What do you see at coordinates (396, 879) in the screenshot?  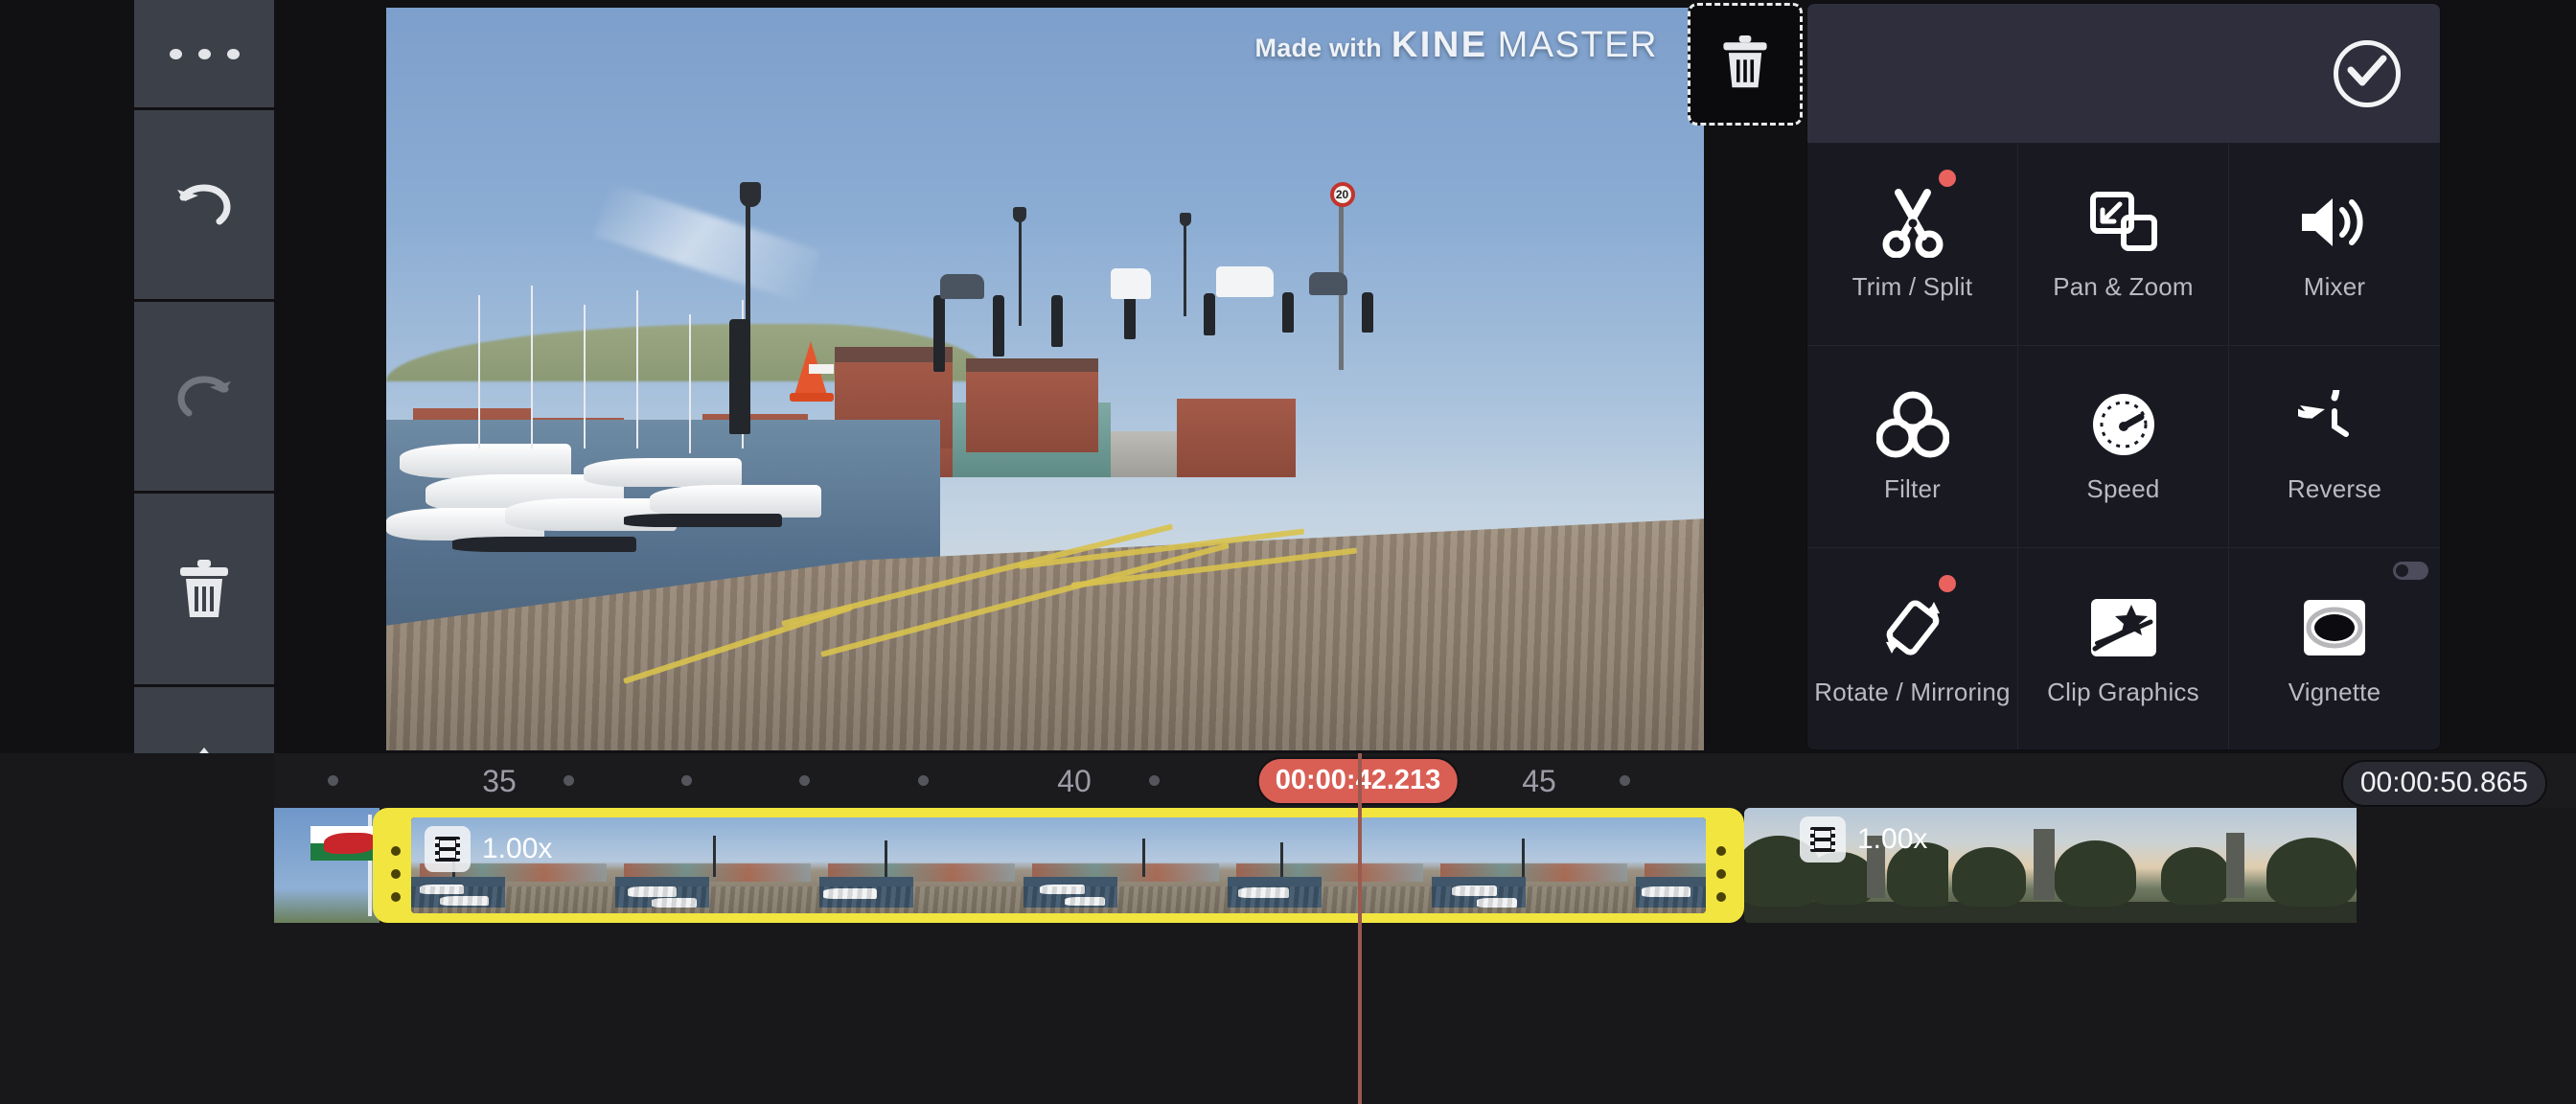 I see `clip-trim-handle-left` at bounding box center [396, 879].